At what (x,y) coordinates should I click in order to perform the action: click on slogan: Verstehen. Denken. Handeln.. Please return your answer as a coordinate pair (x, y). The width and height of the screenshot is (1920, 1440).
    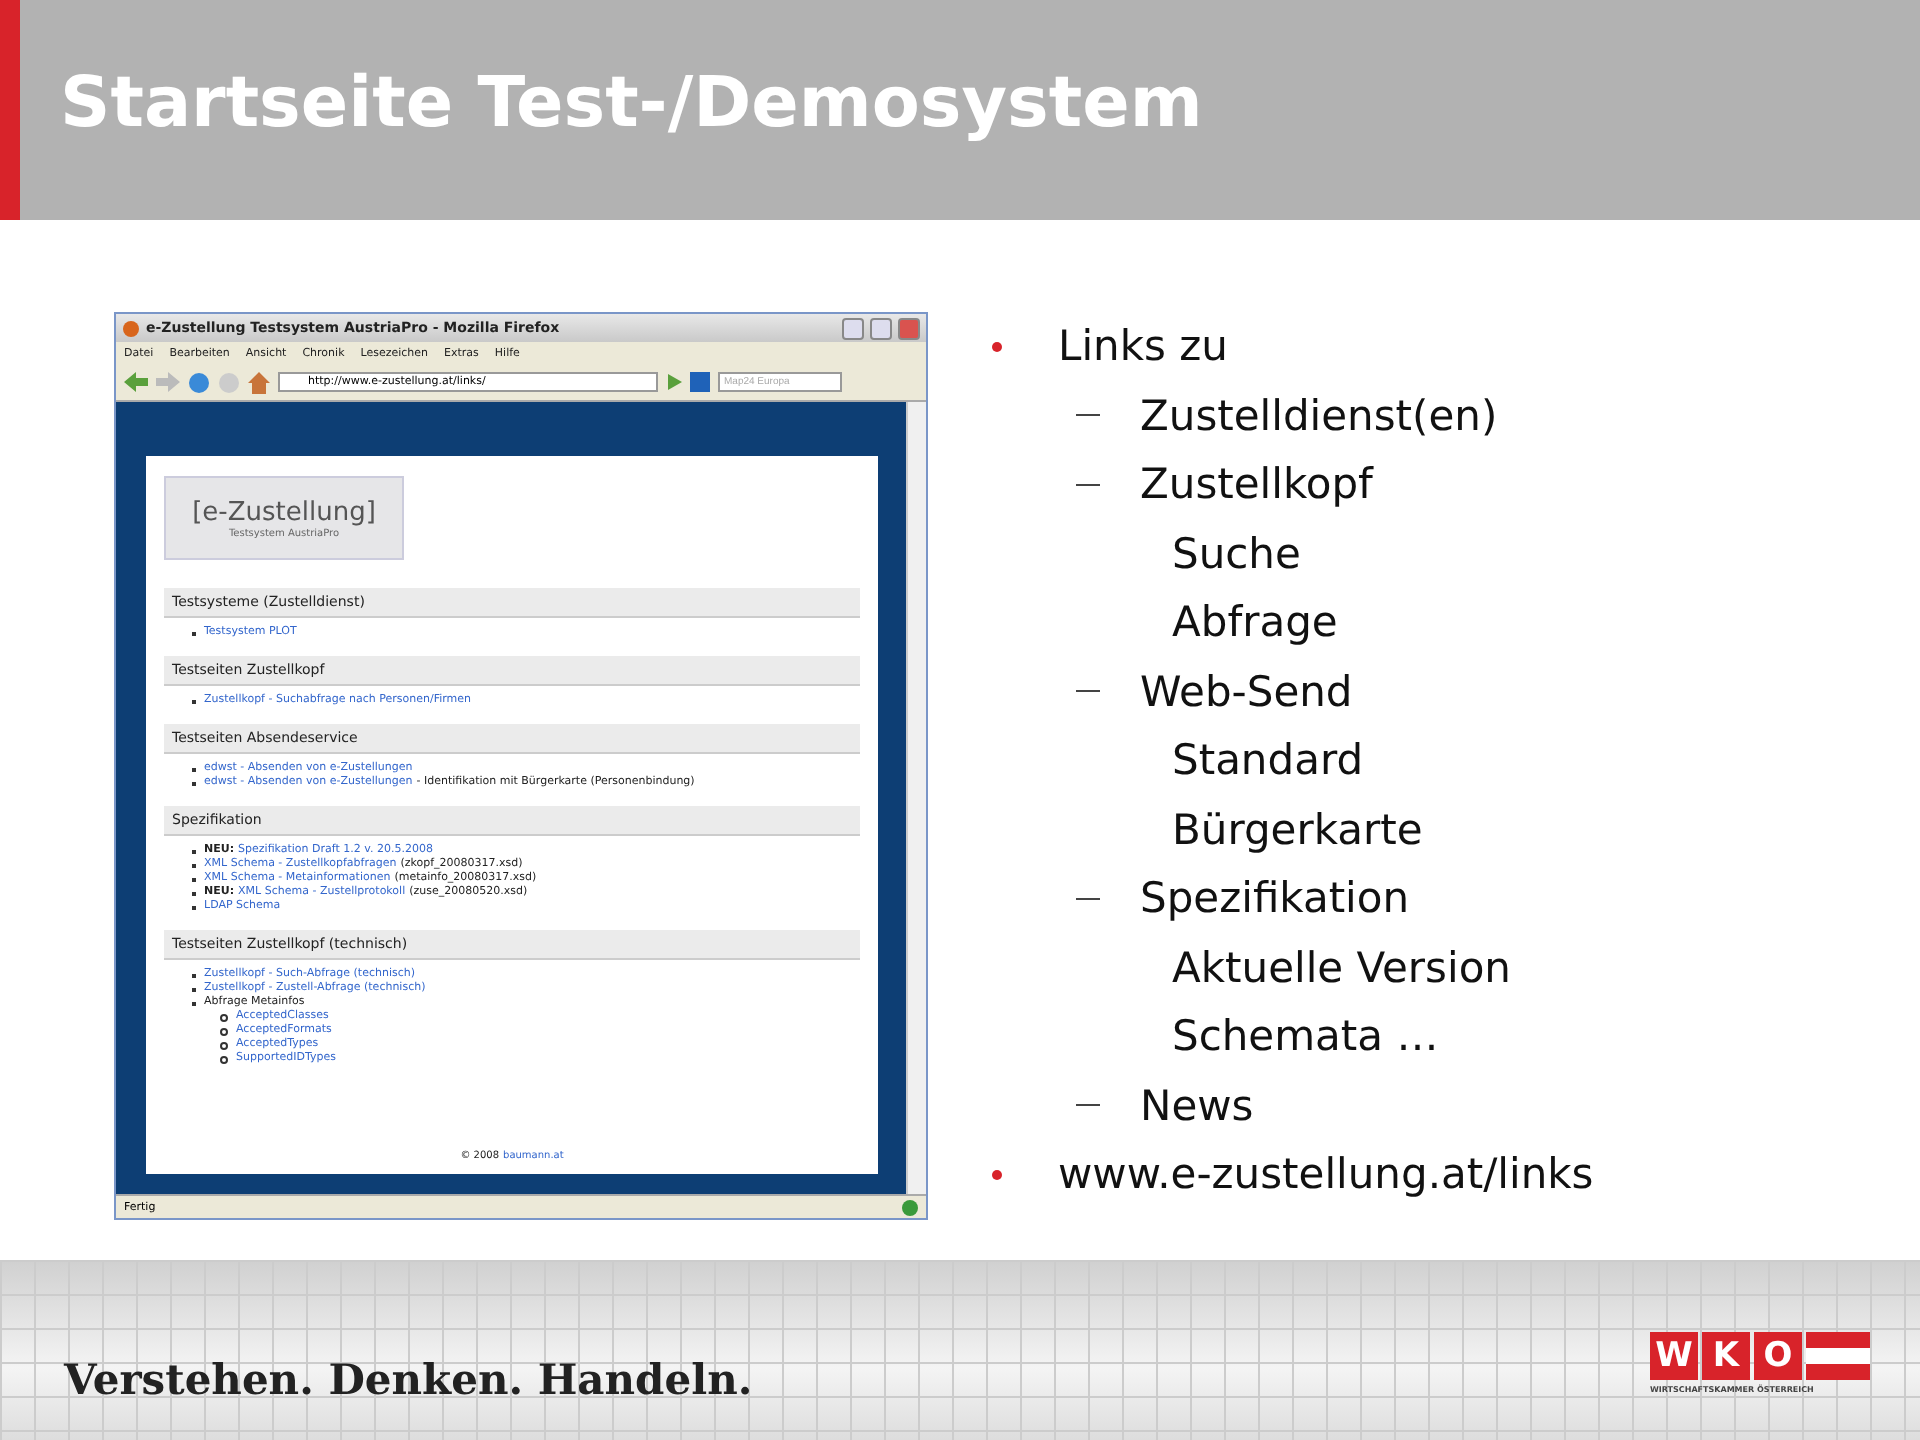
    Looking at the image, I should click on (408, 1378).